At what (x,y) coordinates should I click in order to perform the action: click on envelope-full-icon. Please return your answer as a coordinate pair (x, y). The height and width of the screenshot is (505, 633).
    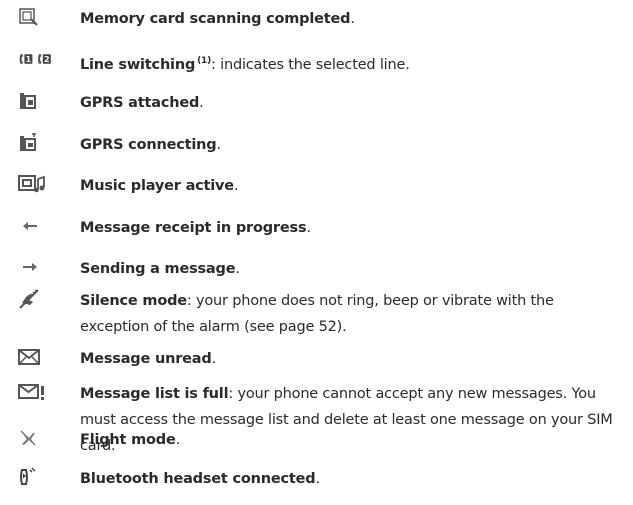
    Looking at the image, I should click on (38, 392).